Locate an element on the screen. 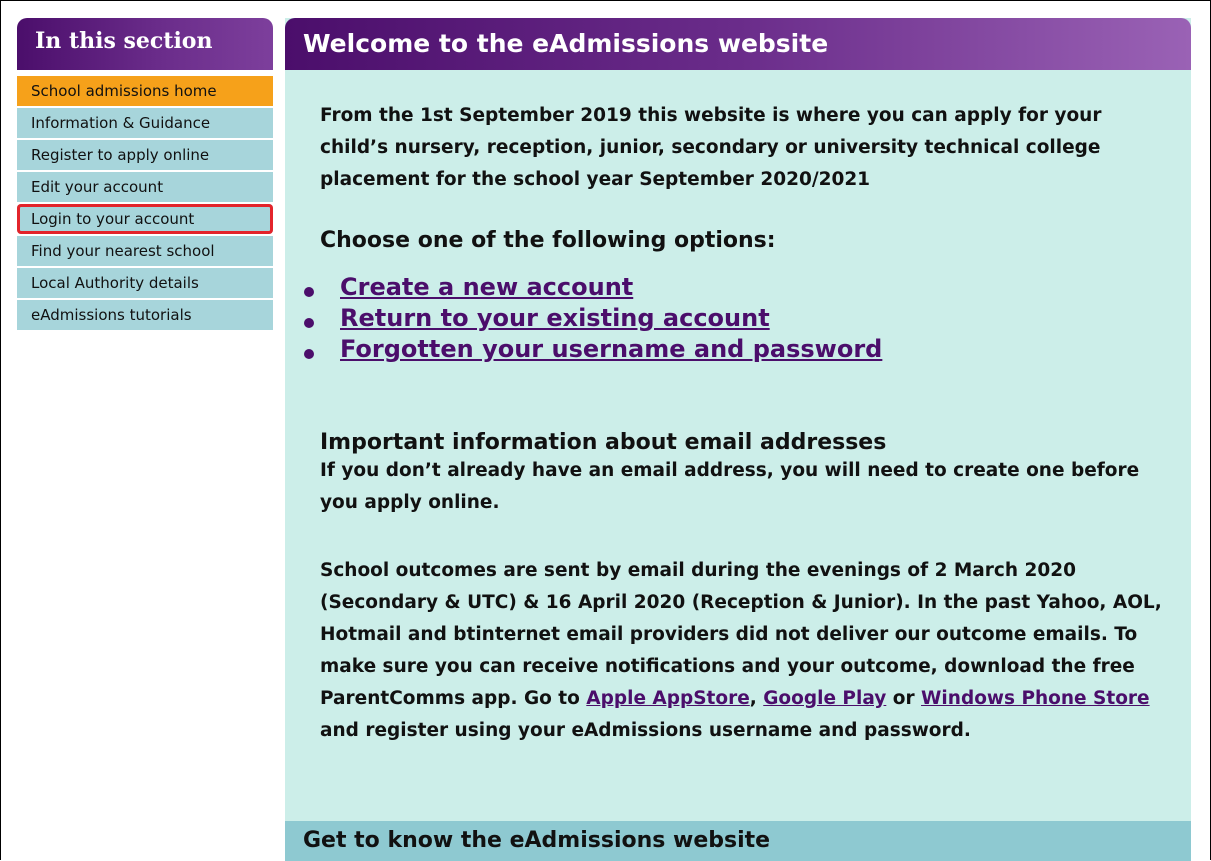  option-item: Return to your existing account is located at coordinates (735, 319).